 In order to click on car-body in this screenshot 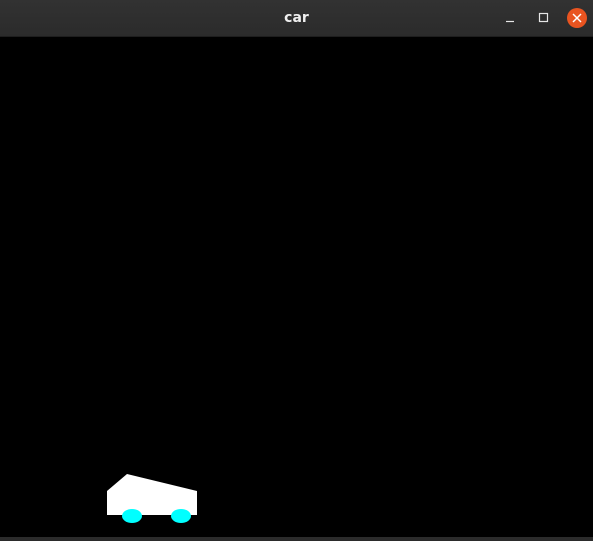, I will do `click(152, 494)`.